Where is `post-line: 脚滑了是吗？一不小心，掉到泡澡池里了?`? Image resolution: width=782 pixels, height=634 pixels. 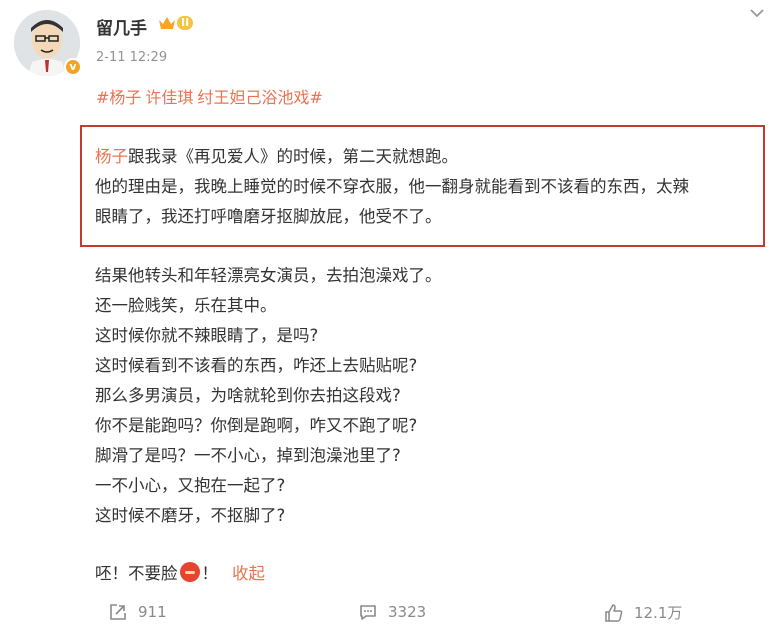 post-line: 脚滑了是吗？一不小心，掉到泡澡池里了? is located at coordinates (248, 455).